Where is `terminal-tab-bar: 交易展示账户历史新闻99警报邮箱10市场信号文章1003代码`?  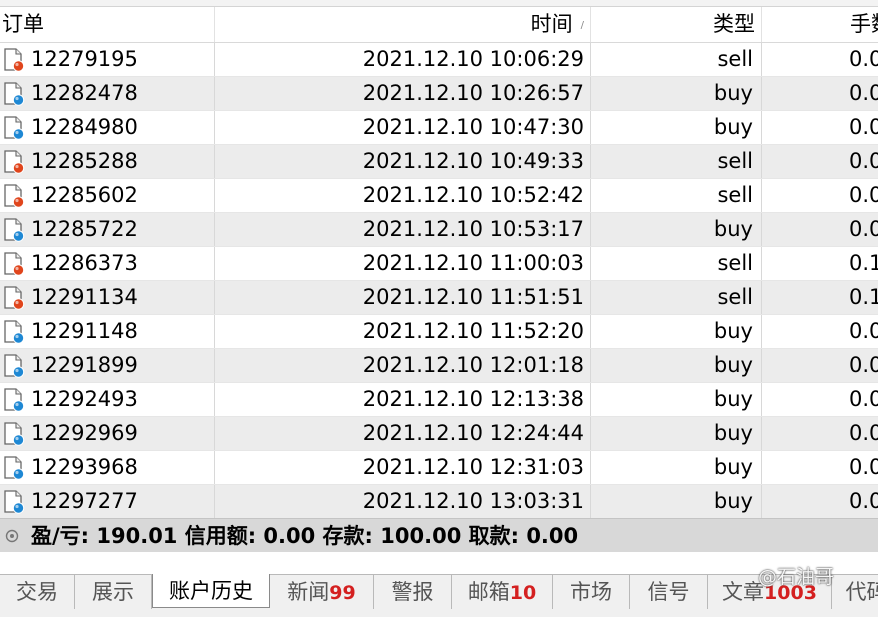 terminal-tab-bar: 交易展示账户历史新闻99警报邮箱10市场信号文章1003代码 is located at coordinates (439, 595).